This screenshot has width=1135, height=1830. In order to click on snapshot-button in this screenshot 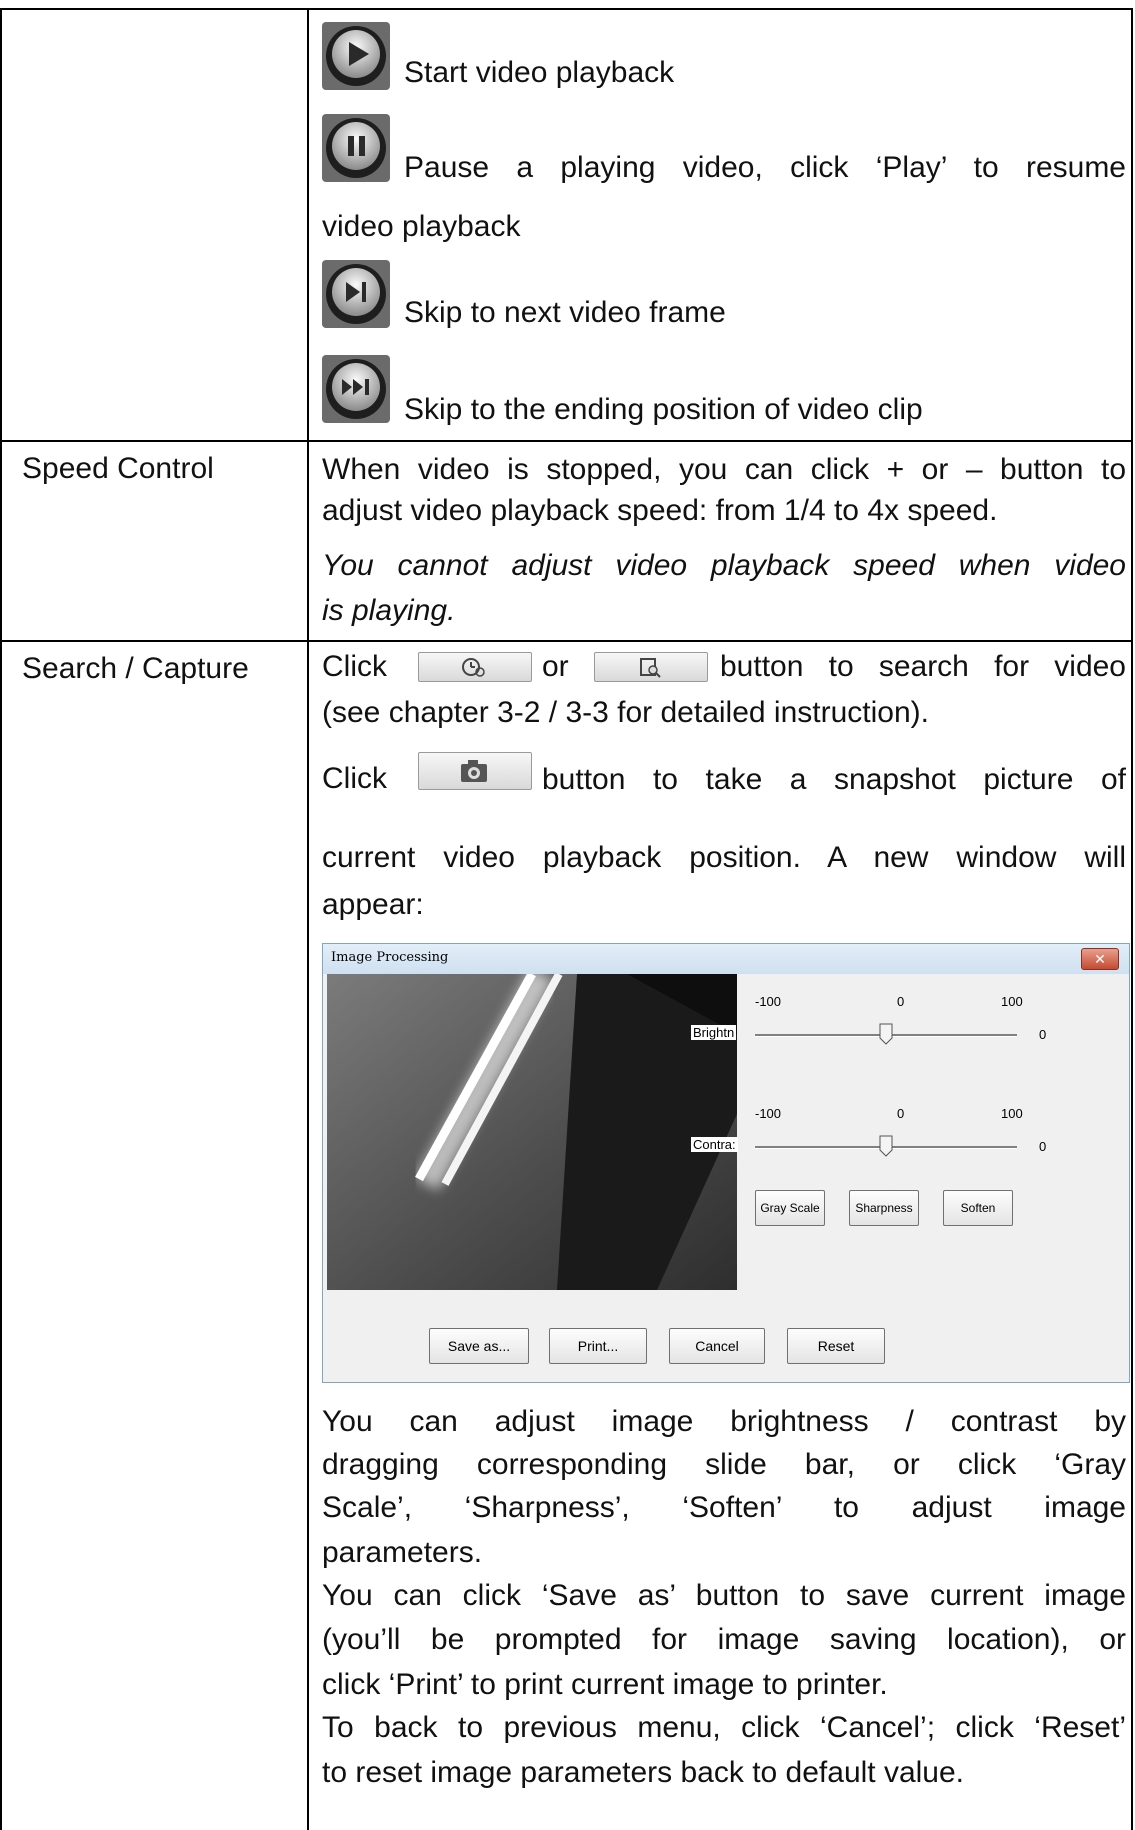, I will do `click(475, 771)`.